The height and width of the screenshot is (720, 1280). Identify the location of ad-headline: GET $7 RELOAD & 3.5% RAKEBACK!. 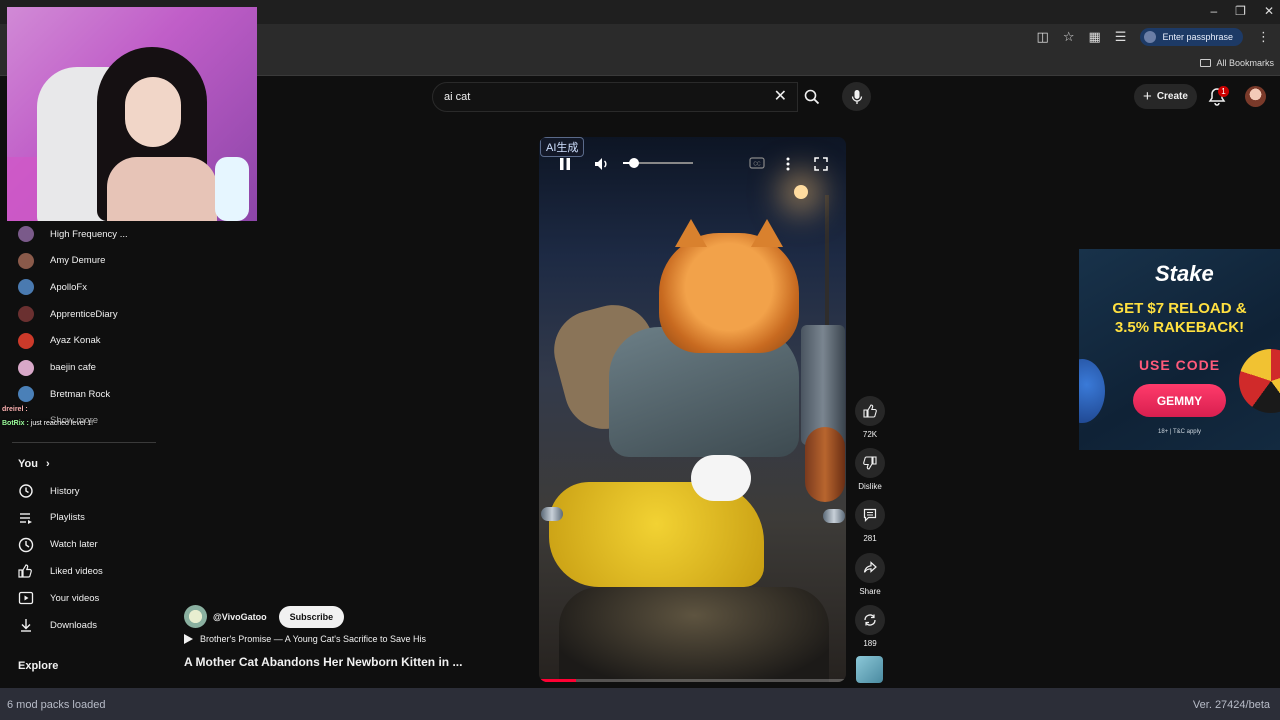
(1179, 318).